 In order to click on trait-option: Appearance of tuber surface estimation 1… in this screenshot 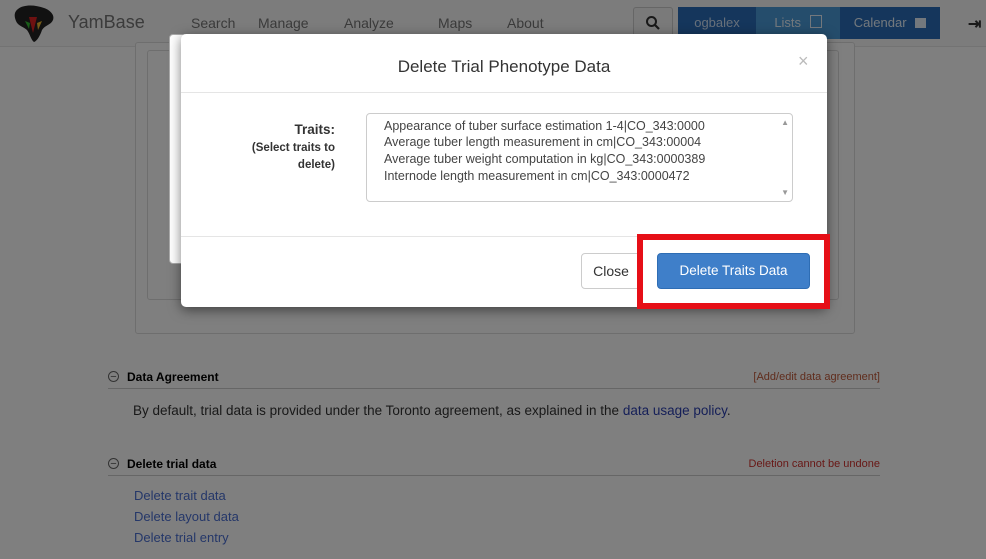, I will do `click(580, 126)`.